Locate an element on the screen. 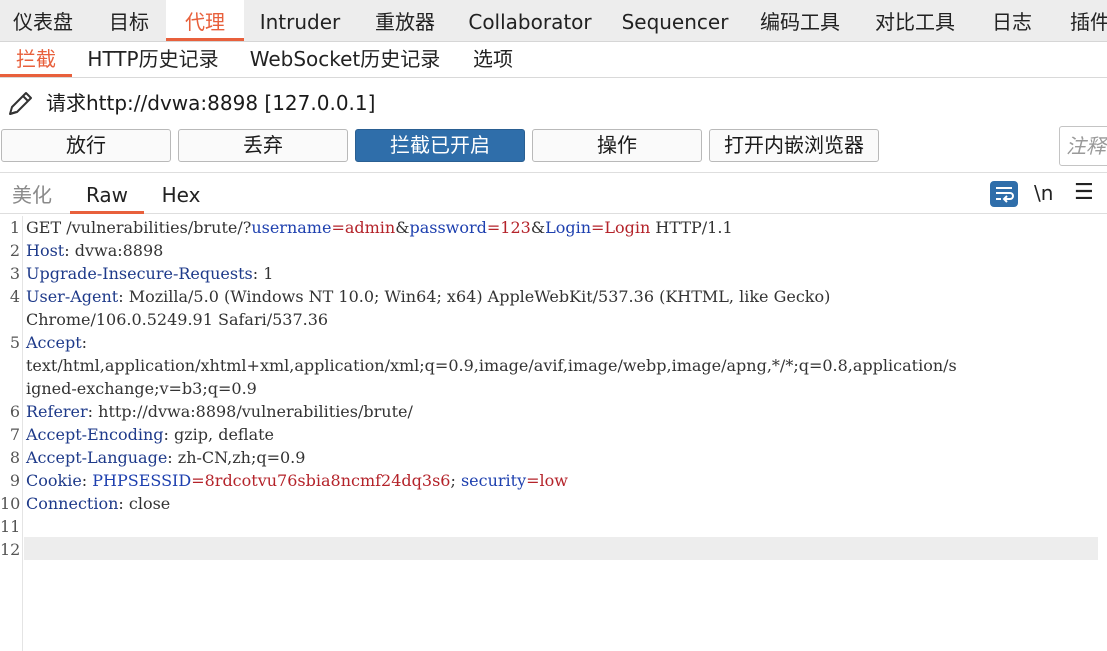 This screenshot has width=1107, height=651. header-value: : gzip, deflate is located at coordinates (219, 434).